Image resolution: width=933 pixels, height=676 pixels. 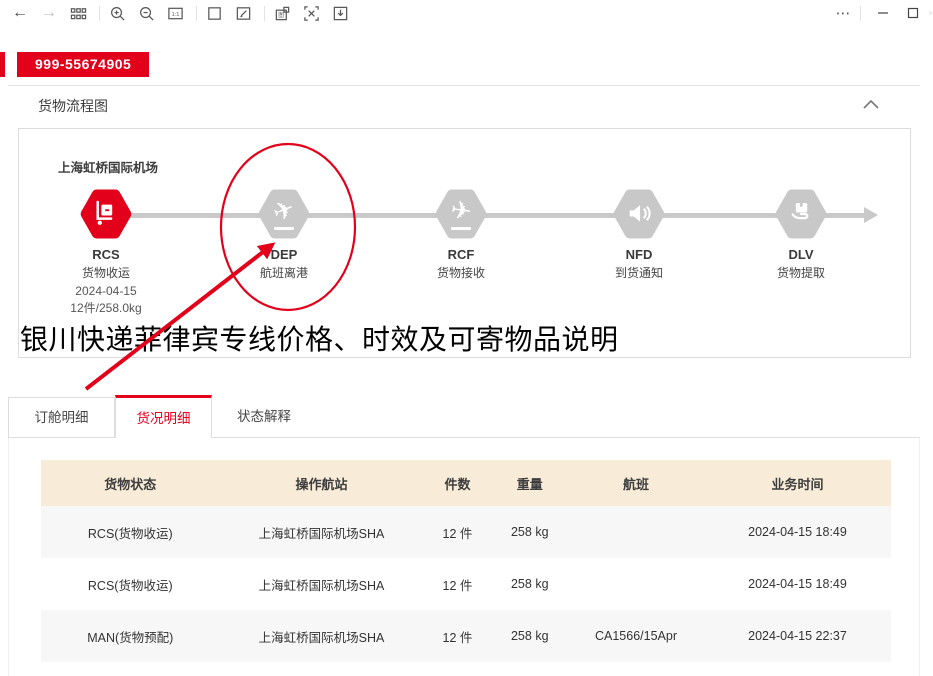 I want to click on maximize-icon, so click(x=913, y=13).